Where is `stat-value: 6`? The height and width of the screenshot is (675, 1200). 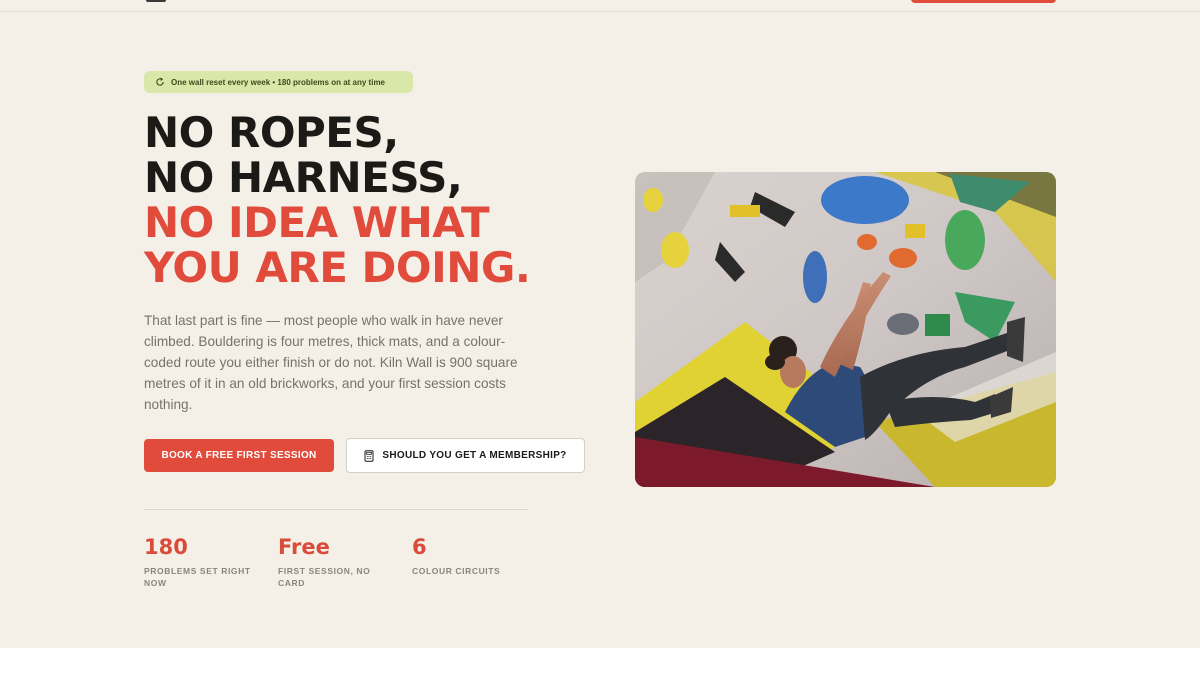
stat-value: 6 is located at coordinates (419, 547).